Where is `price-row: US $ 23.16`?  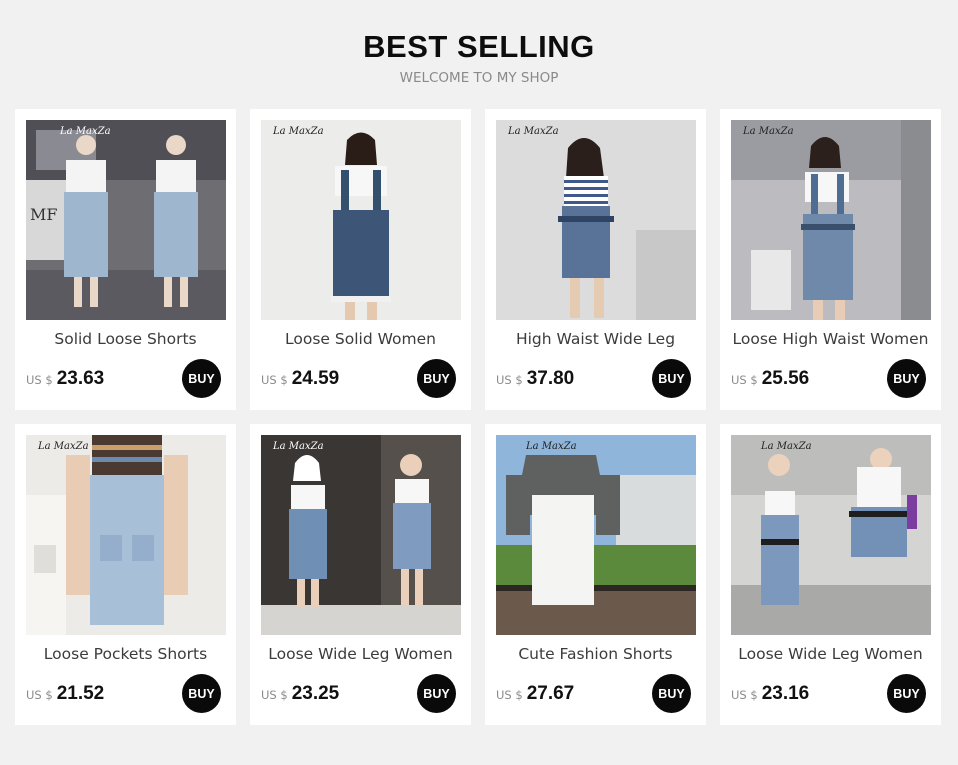 price-row: US $ 23.16 is located at coordinates (770, 694).